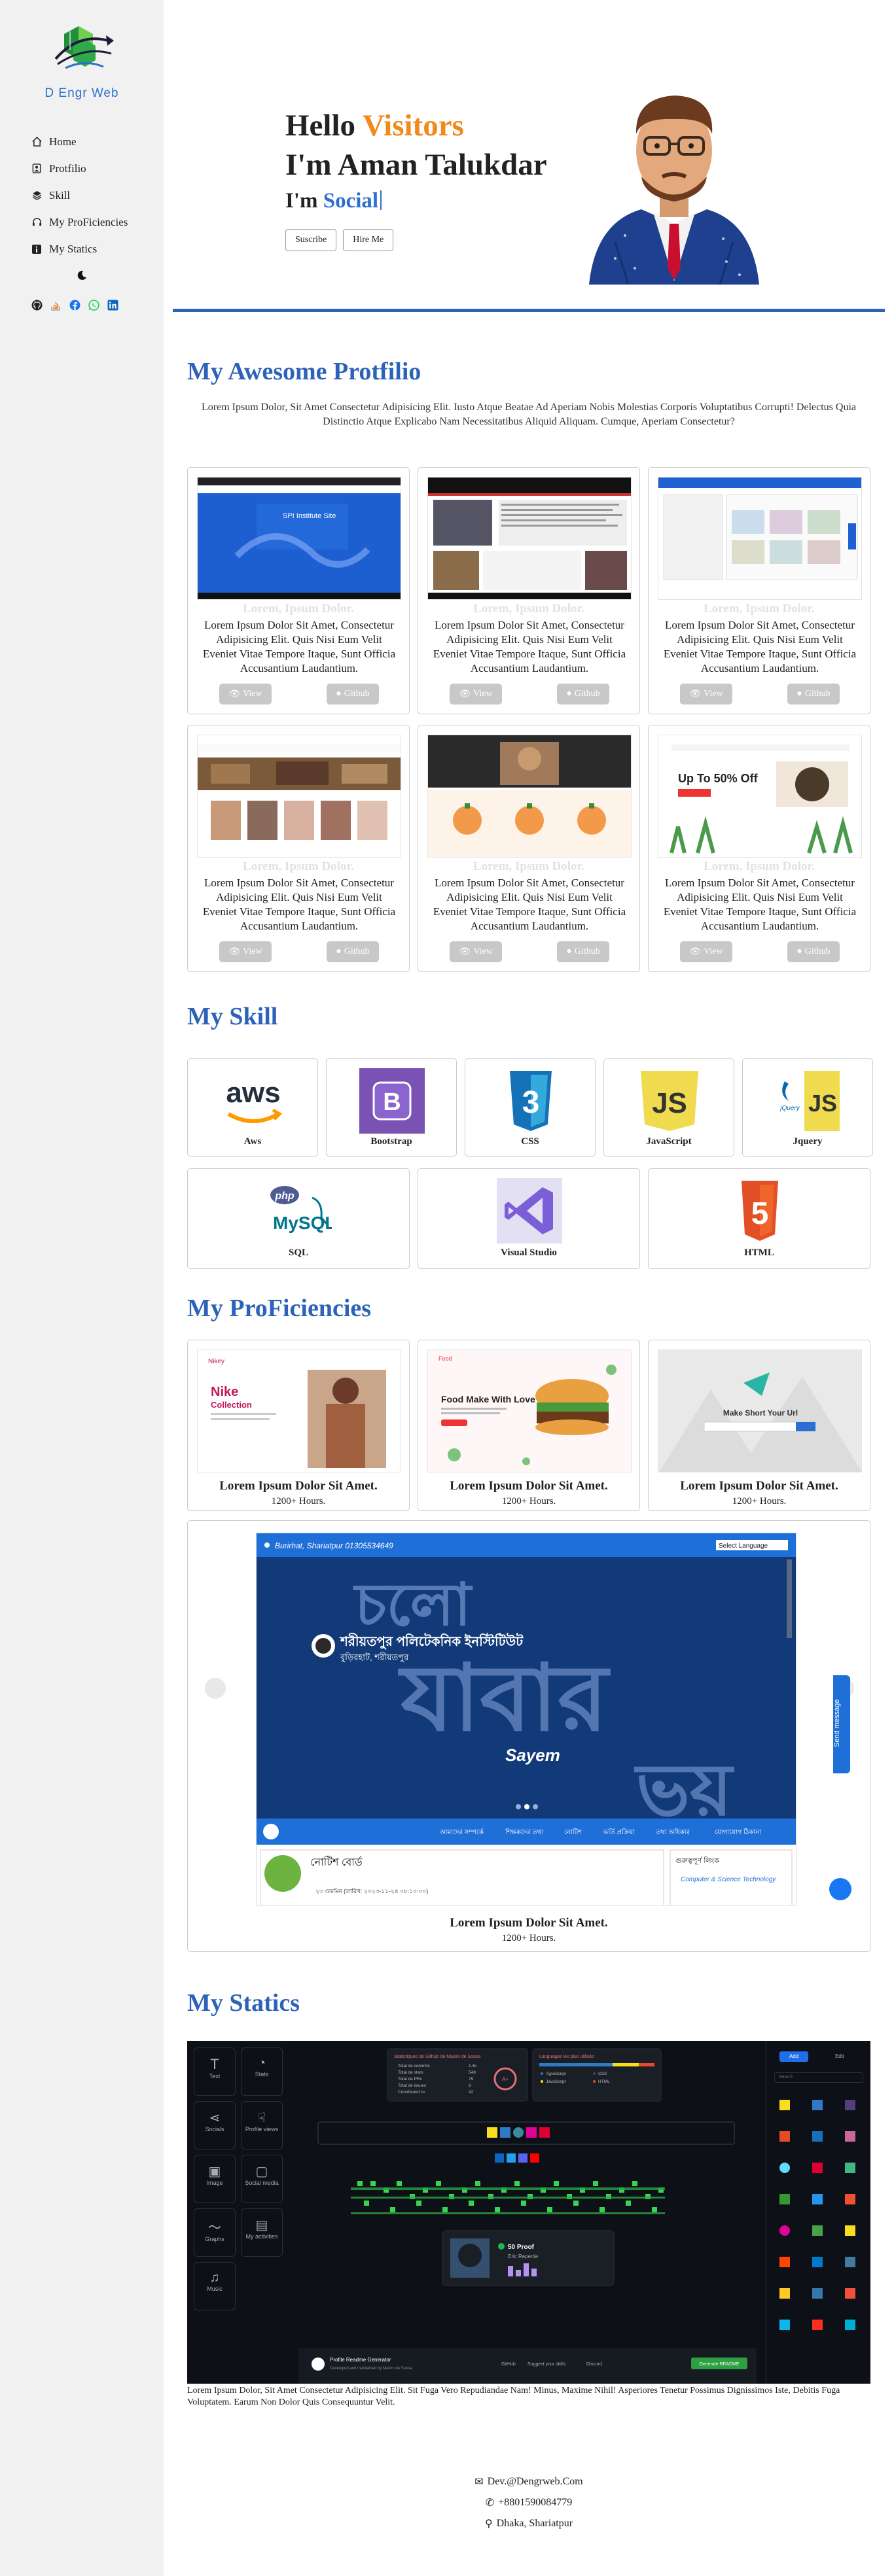 Image resolution: width=894 pixels, height=2576 pixels. Describe the element at coordinates (504, 1697) in the screenshot. I see `hero-word-2: যাবার` at that location.